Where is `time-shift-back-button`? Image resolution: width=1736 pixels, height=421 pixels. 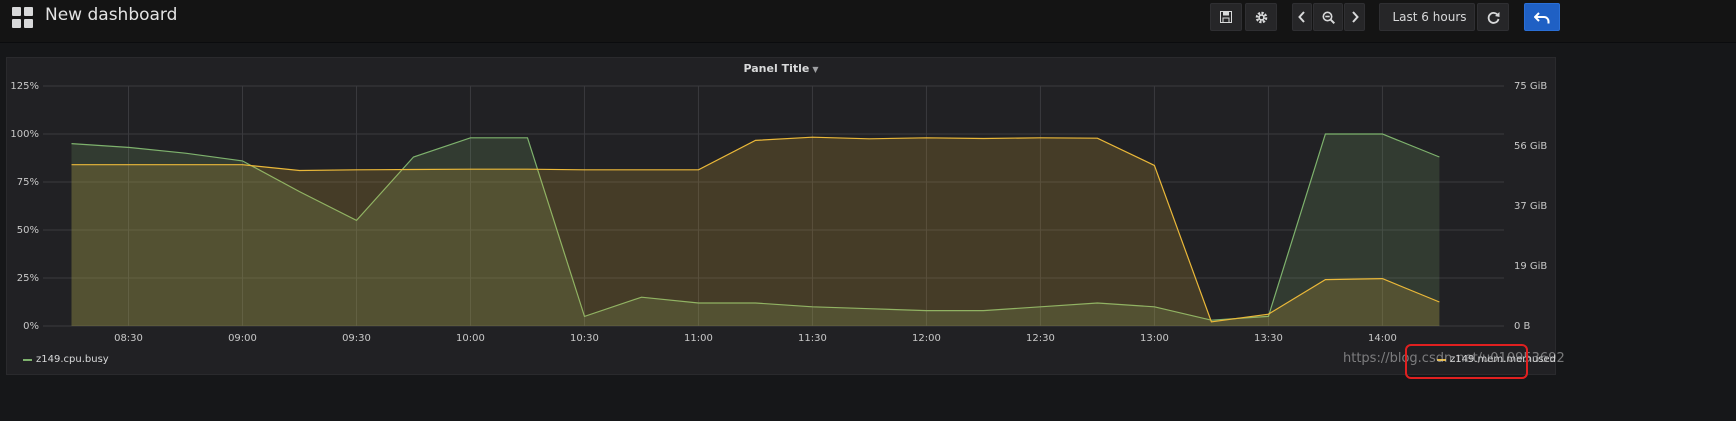 time-shift-back-button is located at coordinates (1302, 17).